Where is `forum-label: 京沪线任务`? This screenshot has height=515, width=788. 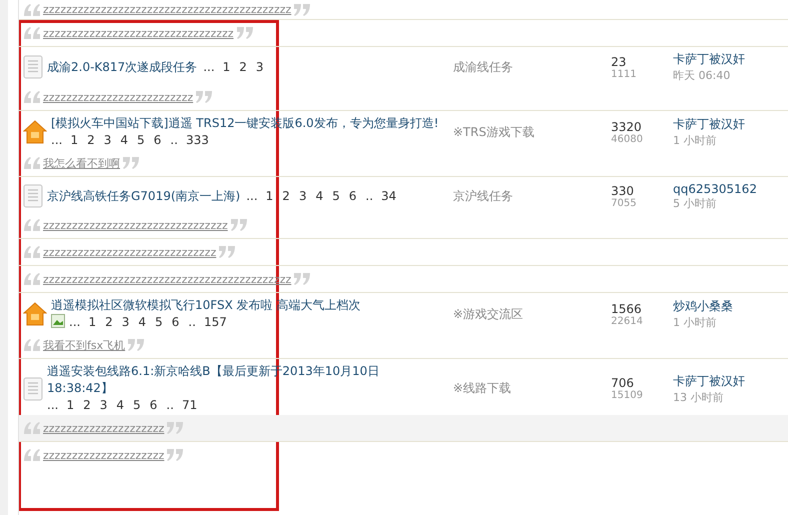
forum-label: 京沪线任务 is located at coordinates (483, 196).